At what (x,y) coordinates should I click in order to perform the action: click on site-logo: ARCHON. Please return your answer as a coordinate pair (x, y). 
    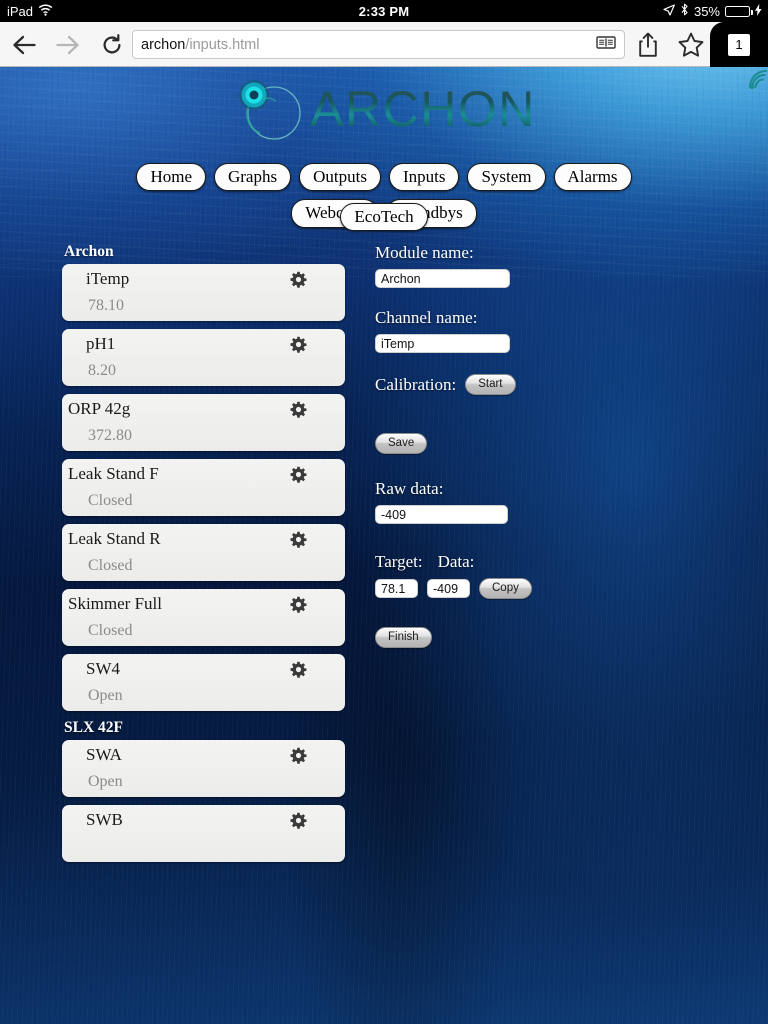
    Looking at the image, I should click on (384, 107).